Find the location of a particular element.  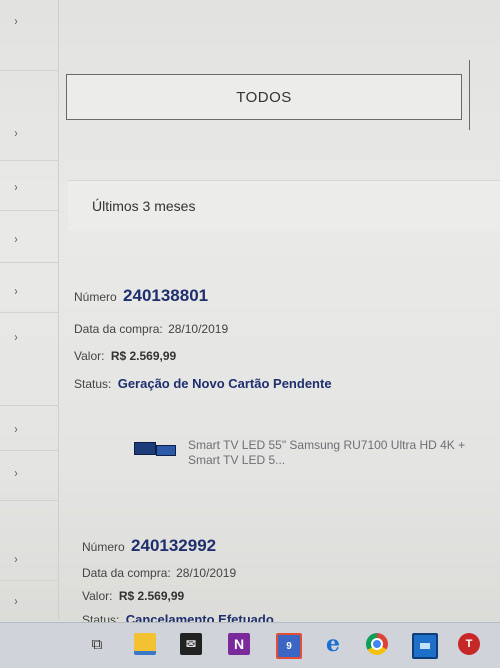

period-label: Últimos 3 meses is located at coordinates (144, 206).